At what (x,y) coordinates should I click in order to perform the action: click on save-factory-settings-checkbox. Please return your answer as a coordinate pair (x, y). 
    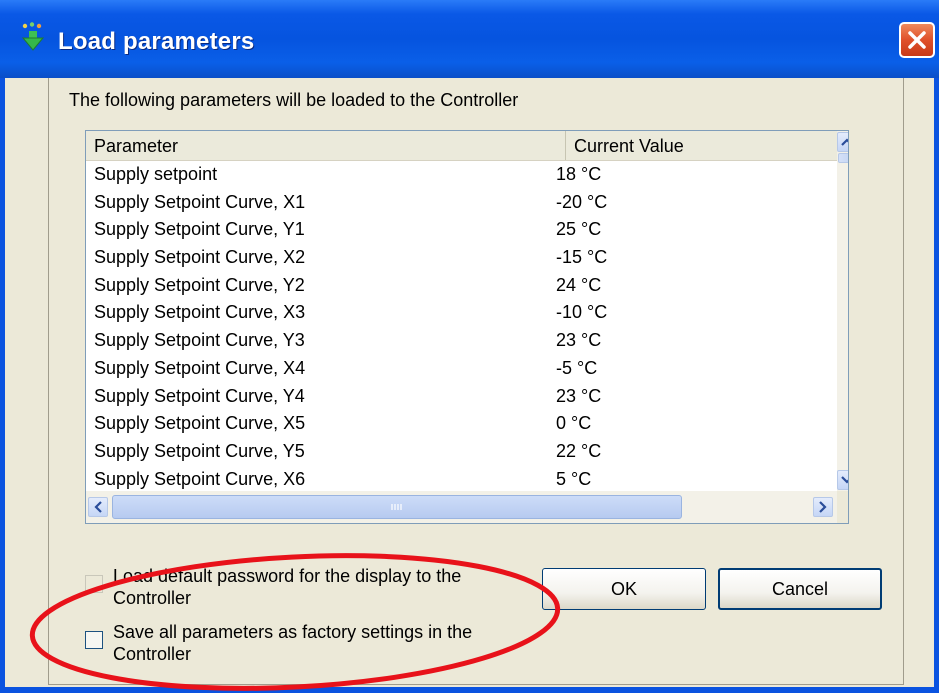
    Looking at the image, I should click on (94, 640).